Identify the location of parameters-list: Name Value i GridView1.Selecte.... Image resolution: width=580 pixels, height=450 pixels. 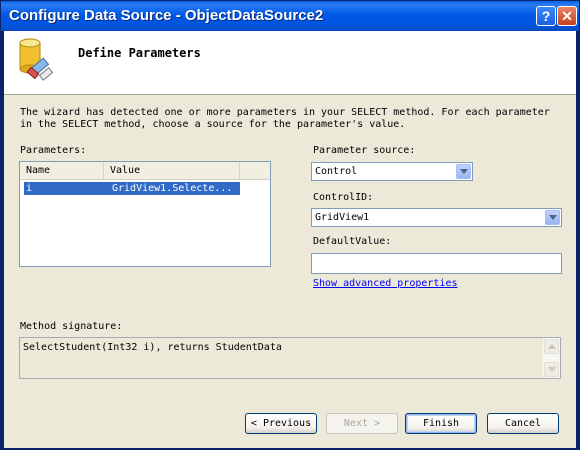
(145, 214).